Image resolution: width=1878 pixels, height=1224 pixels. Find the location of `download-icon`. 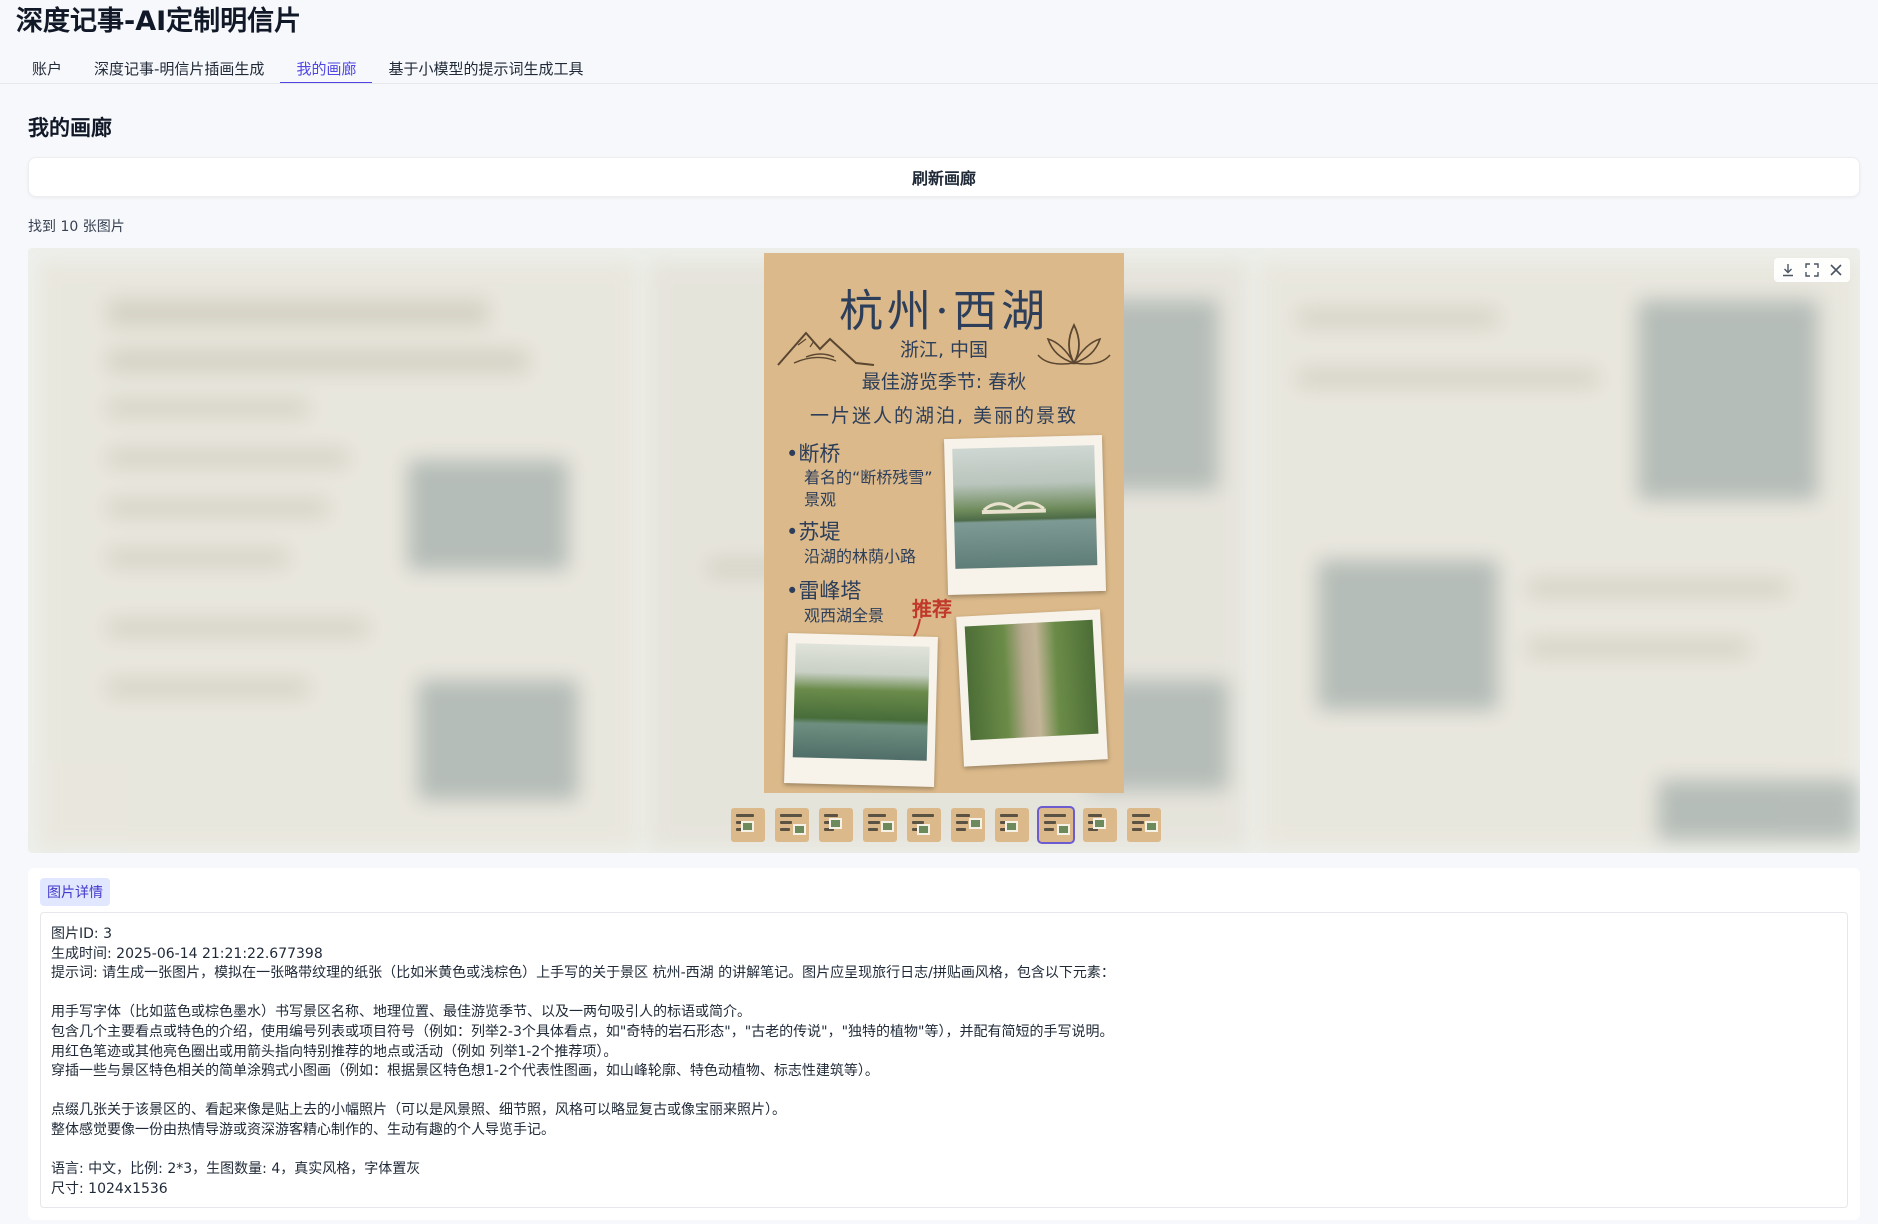

download-icon is located at coordinates (1788, 270).